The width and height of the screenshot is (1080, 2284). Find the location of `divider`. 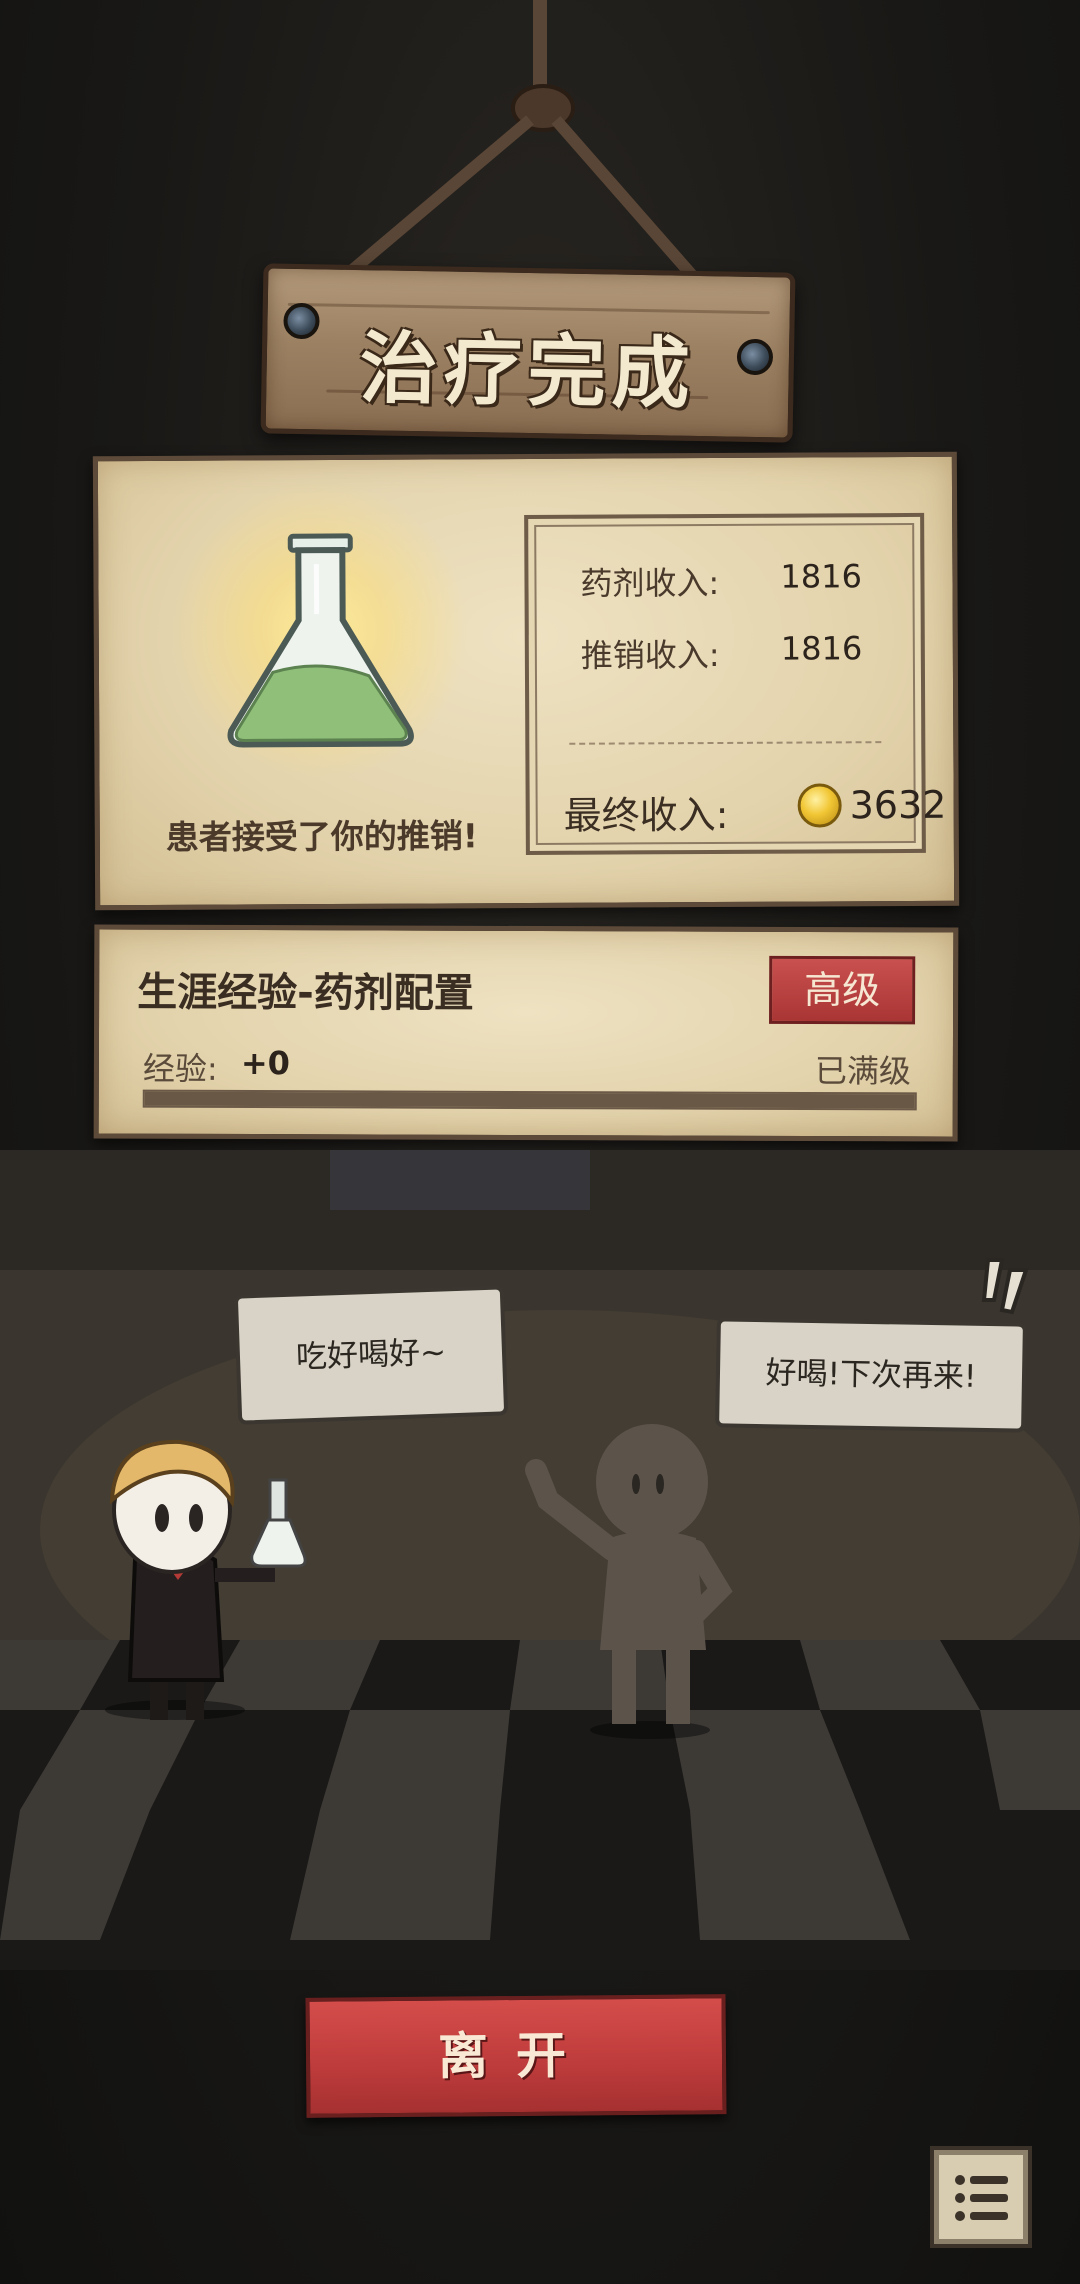

divider is located at coordinates (725, 743).